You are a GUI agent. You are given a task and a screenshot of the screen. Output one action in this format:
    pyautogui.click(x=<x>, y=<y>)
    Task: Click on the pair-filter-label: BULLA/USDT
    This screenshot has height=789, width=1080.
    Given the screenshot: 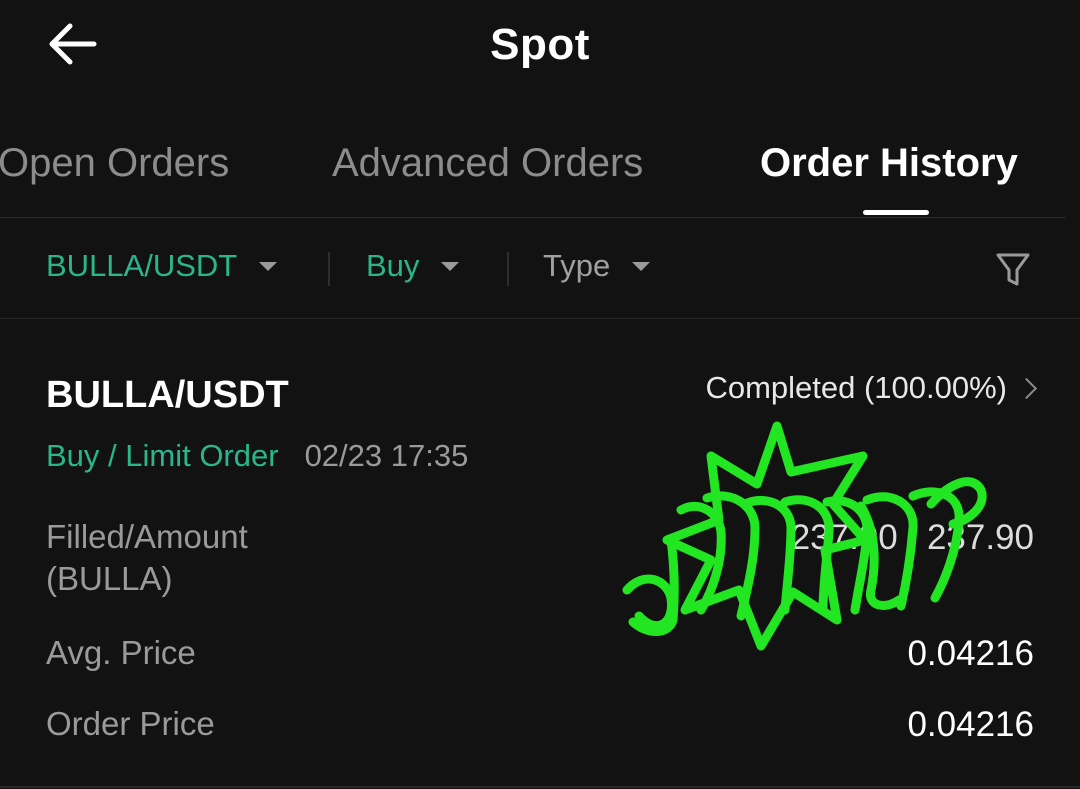 What is the action you would take?
    pyautogui.click(x=142, y=265)
    